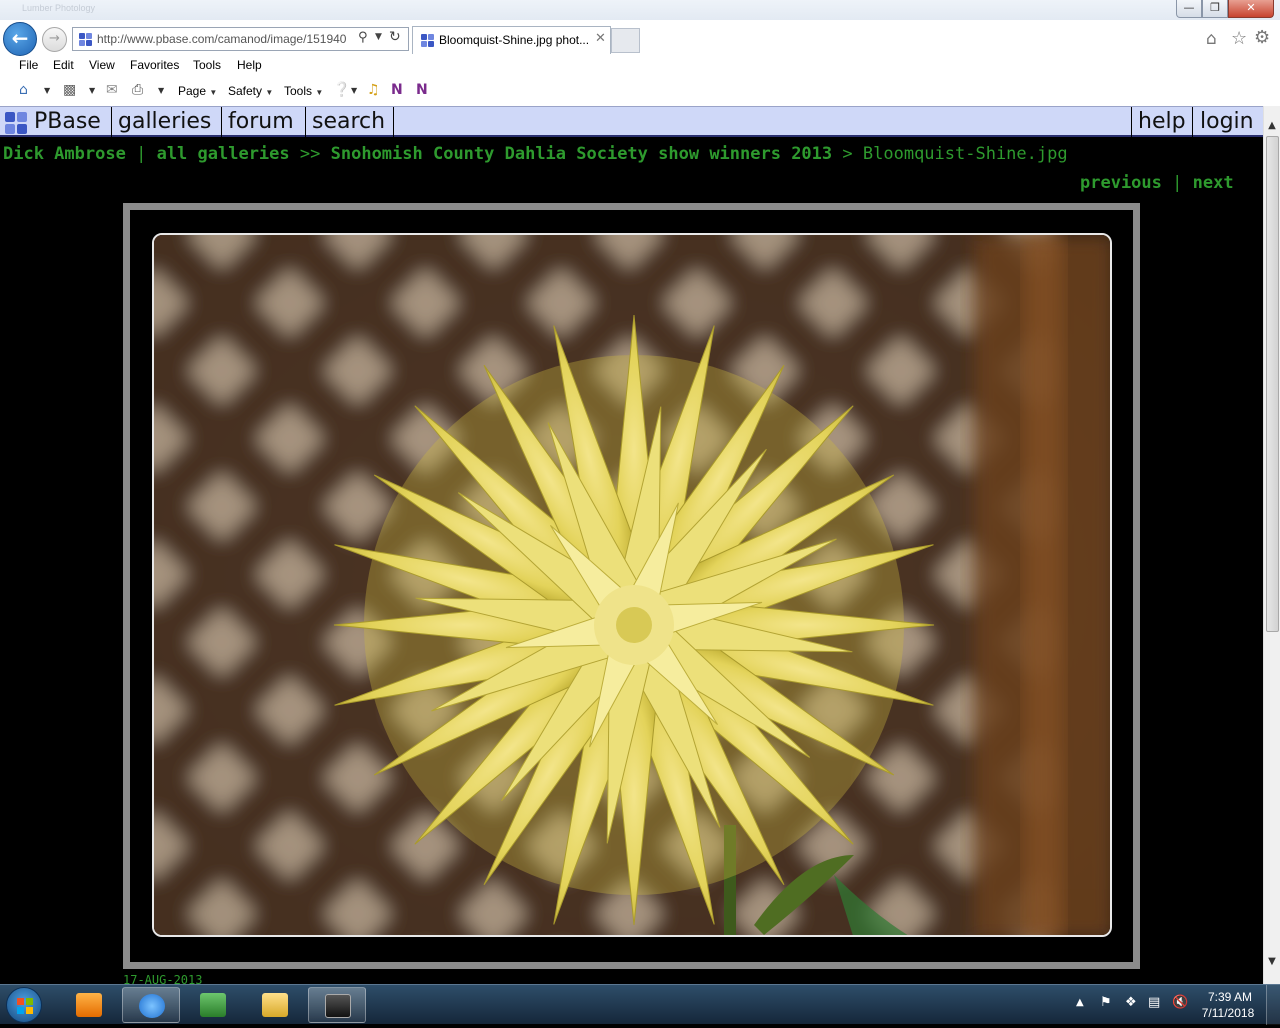  What do you see at coordinates (261, 122) in the screenshot?
I see `nav-forum: forum` at bounding box center [261, 122].